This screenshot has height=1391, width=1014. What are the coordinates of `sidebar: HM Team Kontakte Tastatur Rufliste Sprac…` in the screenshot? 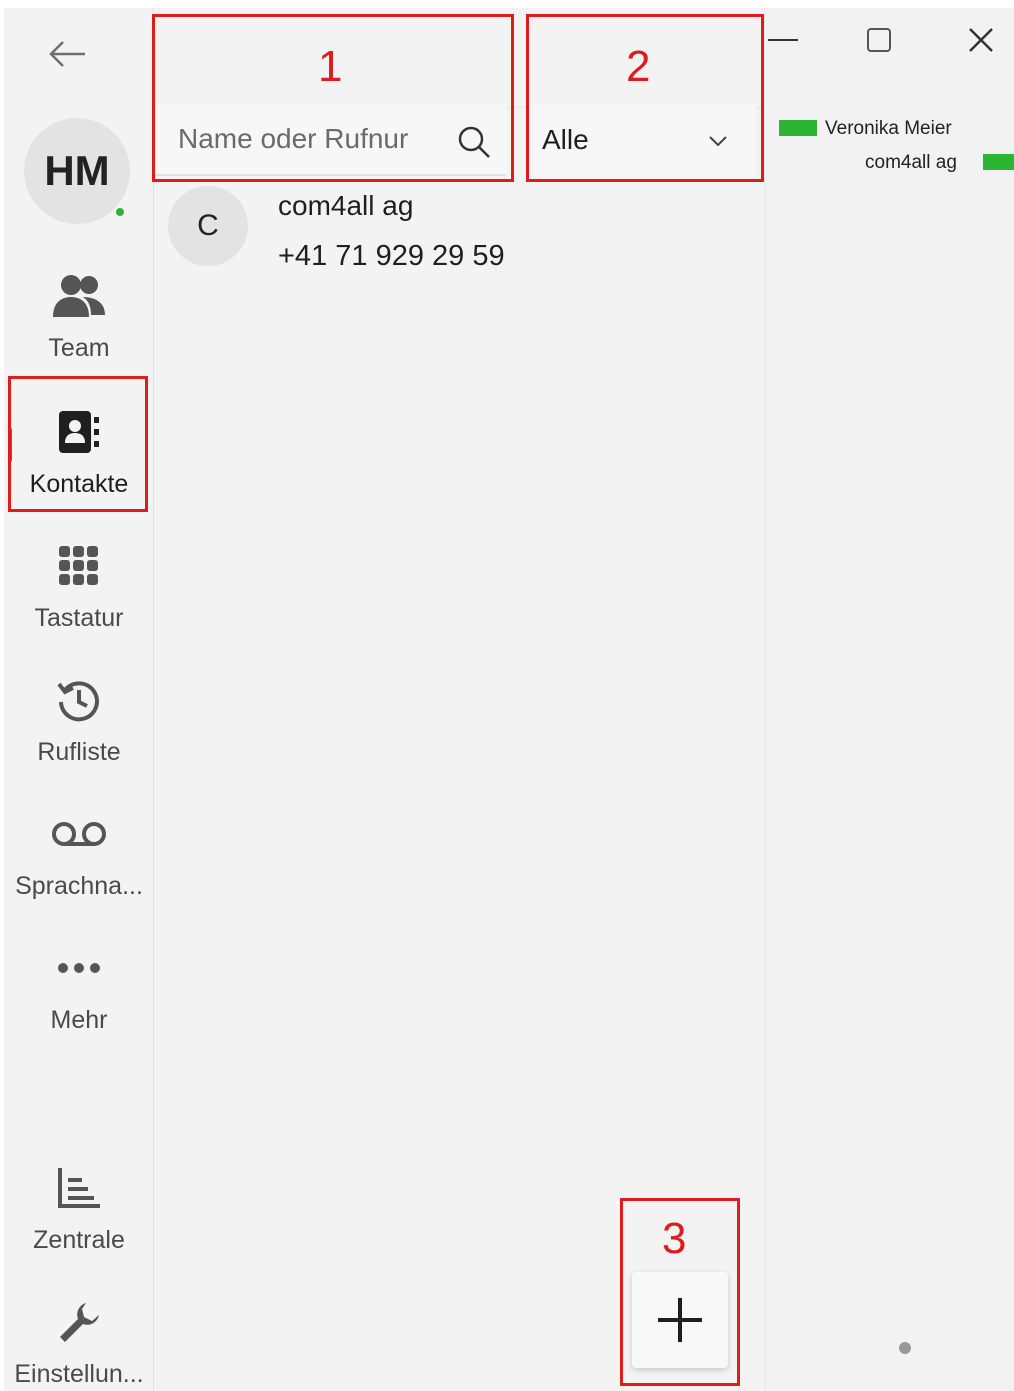 It's located at (79, 699).